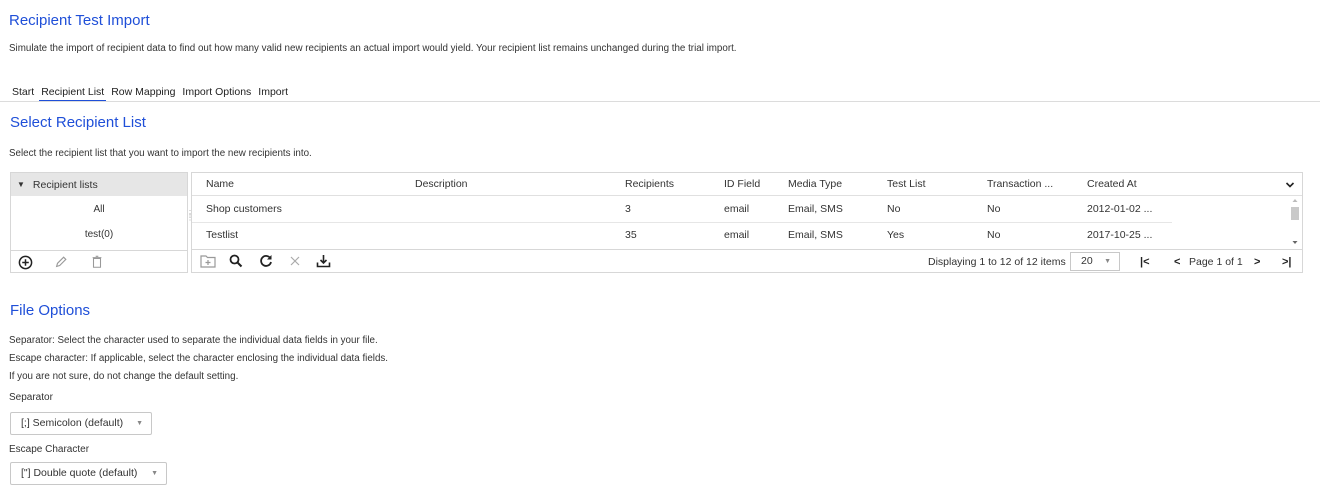 The width and height of the screenshot is (1320, 500). Describe the element at coordinates (236, 262) in the screenshot. I see `search-icon` at that location.